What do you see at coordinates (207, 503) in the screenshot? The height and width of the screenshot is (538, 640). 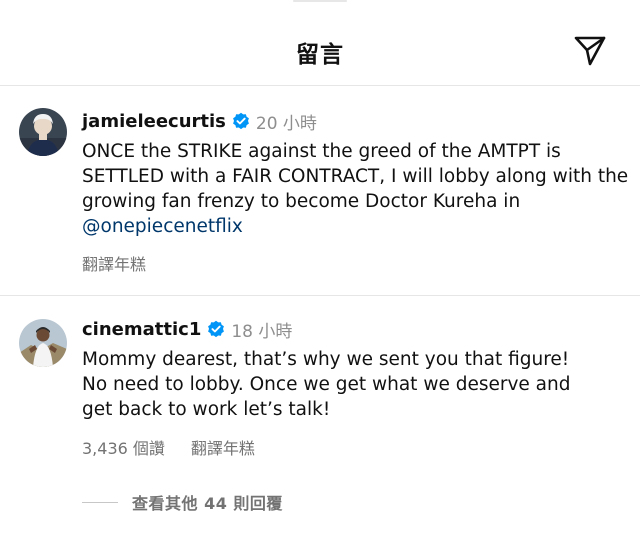 I see `view-replies-label: 查看其他 44 則回覆` at bounding box center [207, 503].